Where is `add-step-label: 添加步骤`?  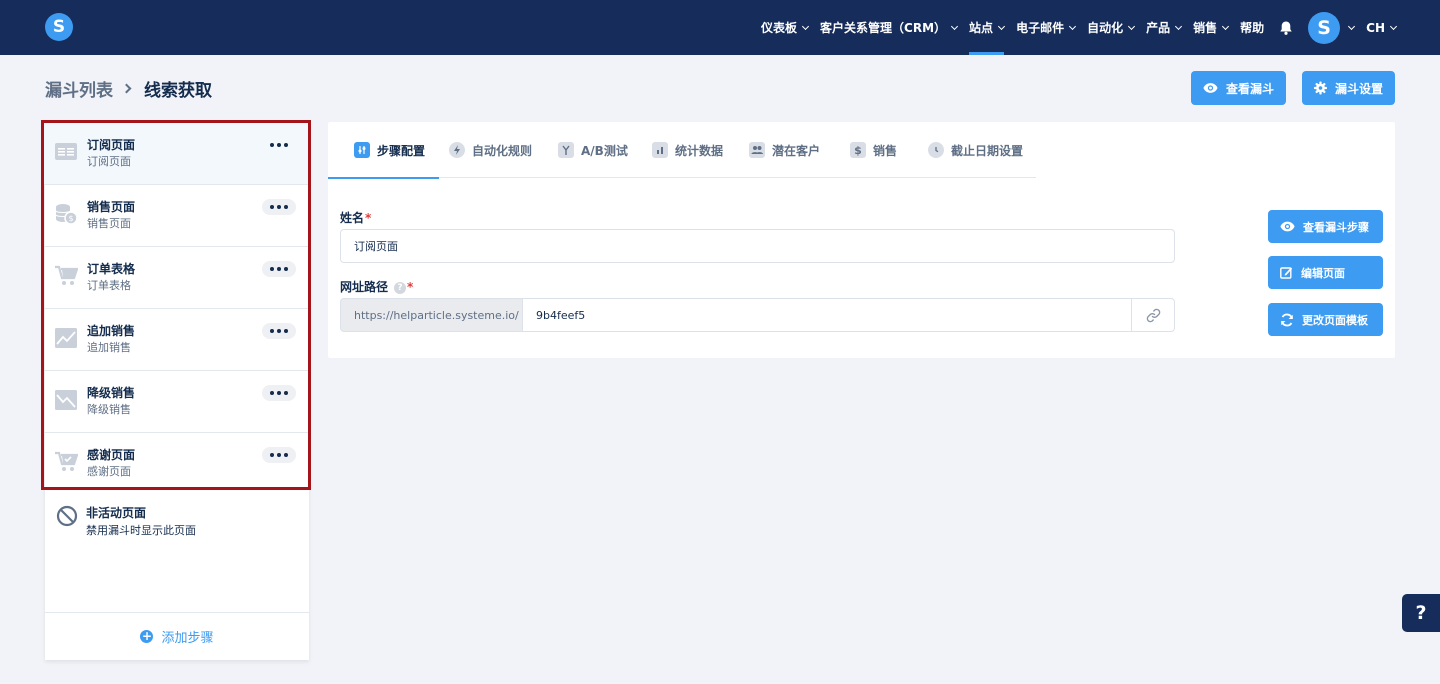
add-step-label: 添加步骤 is located at coordinates (187, 638).